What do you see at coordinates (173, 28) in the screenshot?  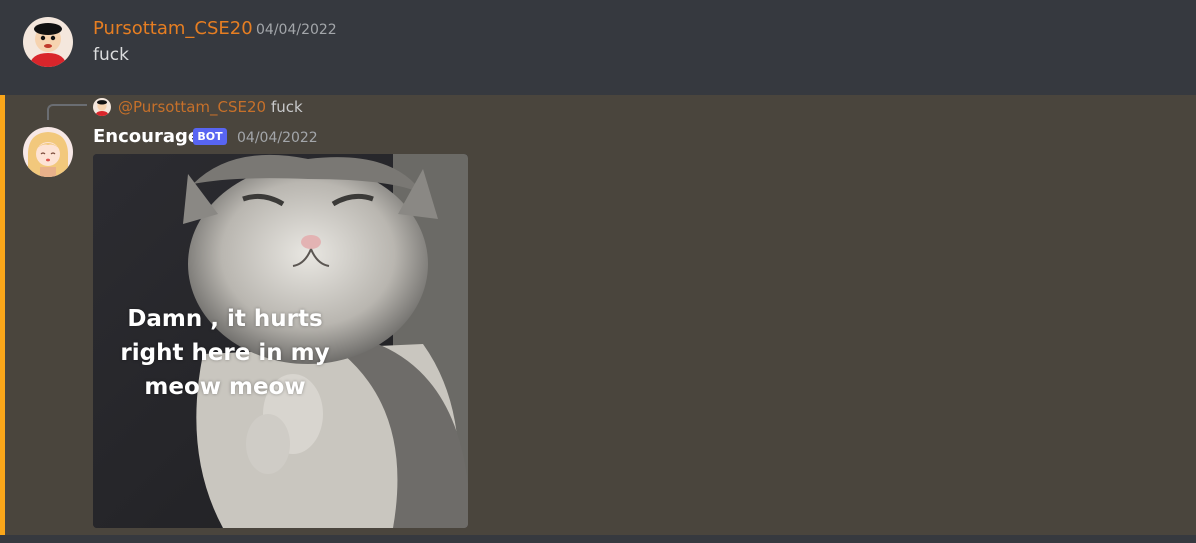 I see `message-author: Pursottam_CSE20` at bounding box center [173, 28].